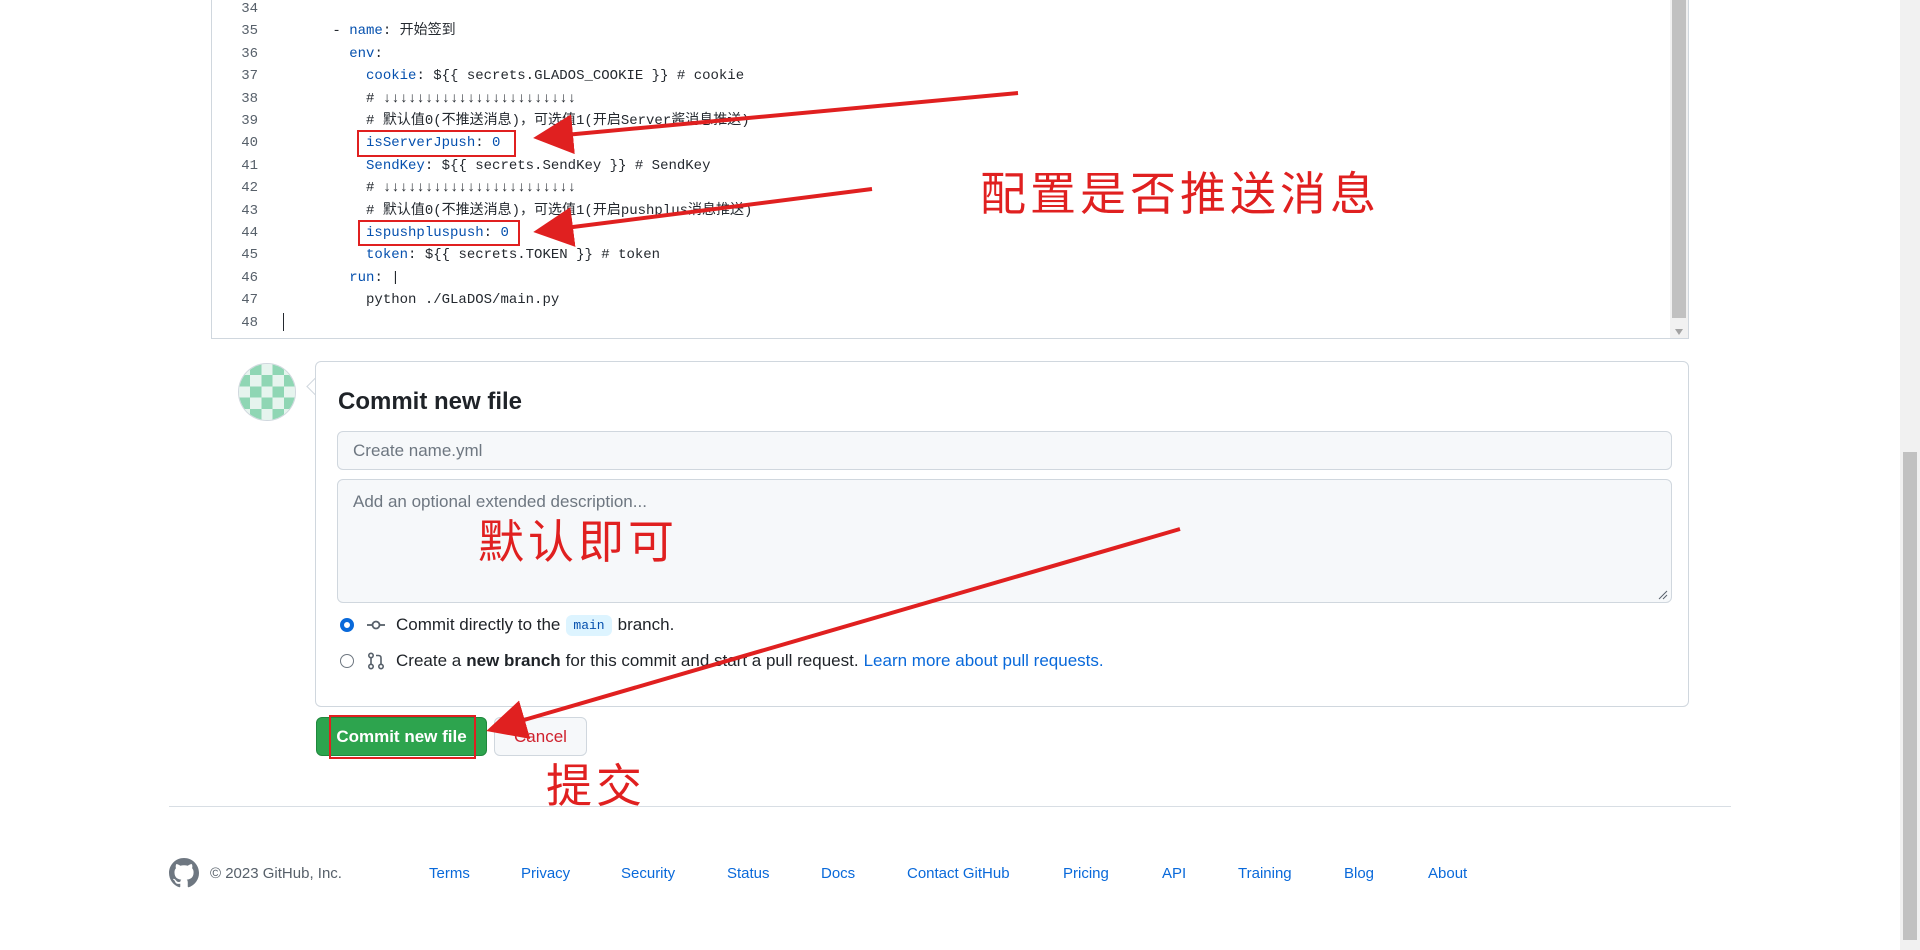  I want to click on yaml-key: run, so click(362, 277).